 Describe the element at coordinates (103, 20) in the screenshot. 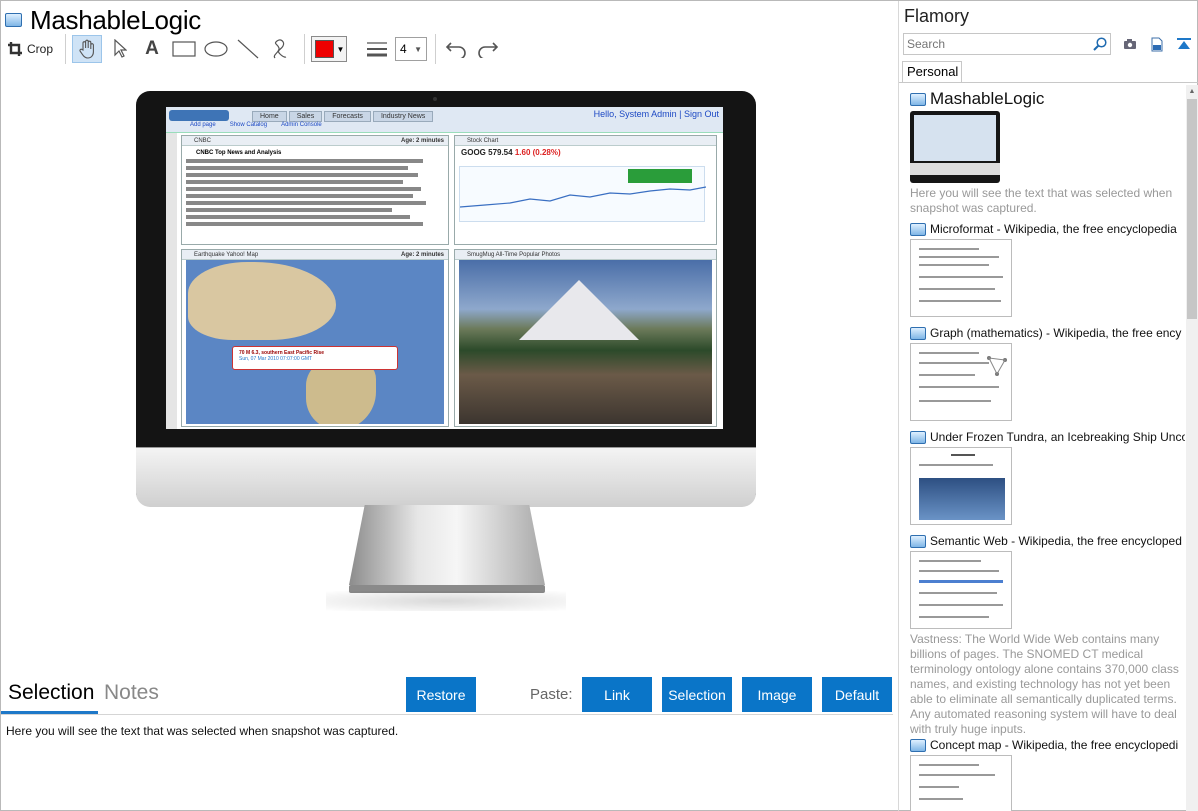

I see `snapshot-title-row: MashableLogic` at that location.